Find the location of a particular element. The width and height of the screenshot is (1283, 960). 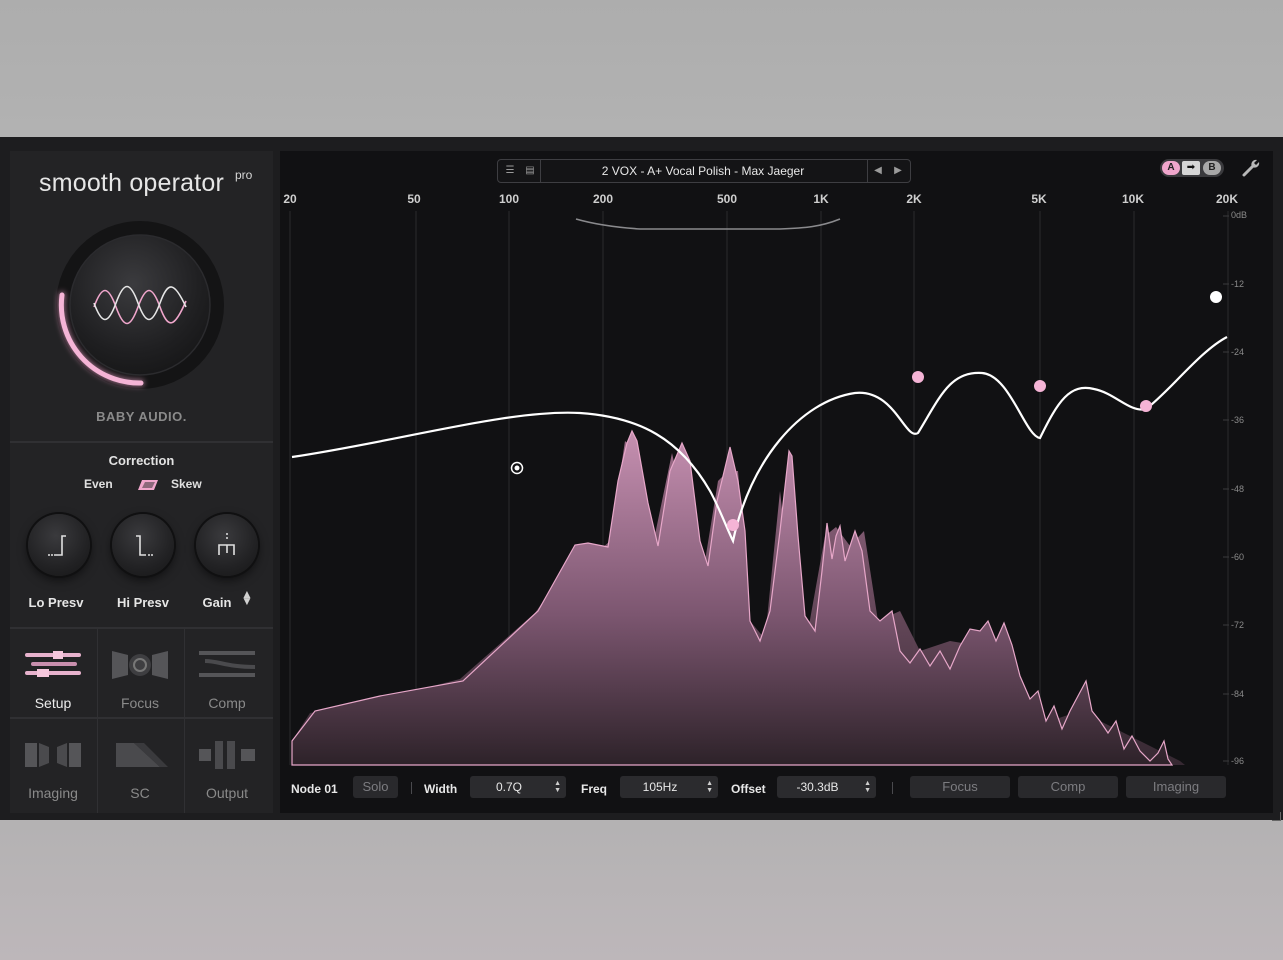

focus-node-button: Focus is located at coordinates (960, 787).